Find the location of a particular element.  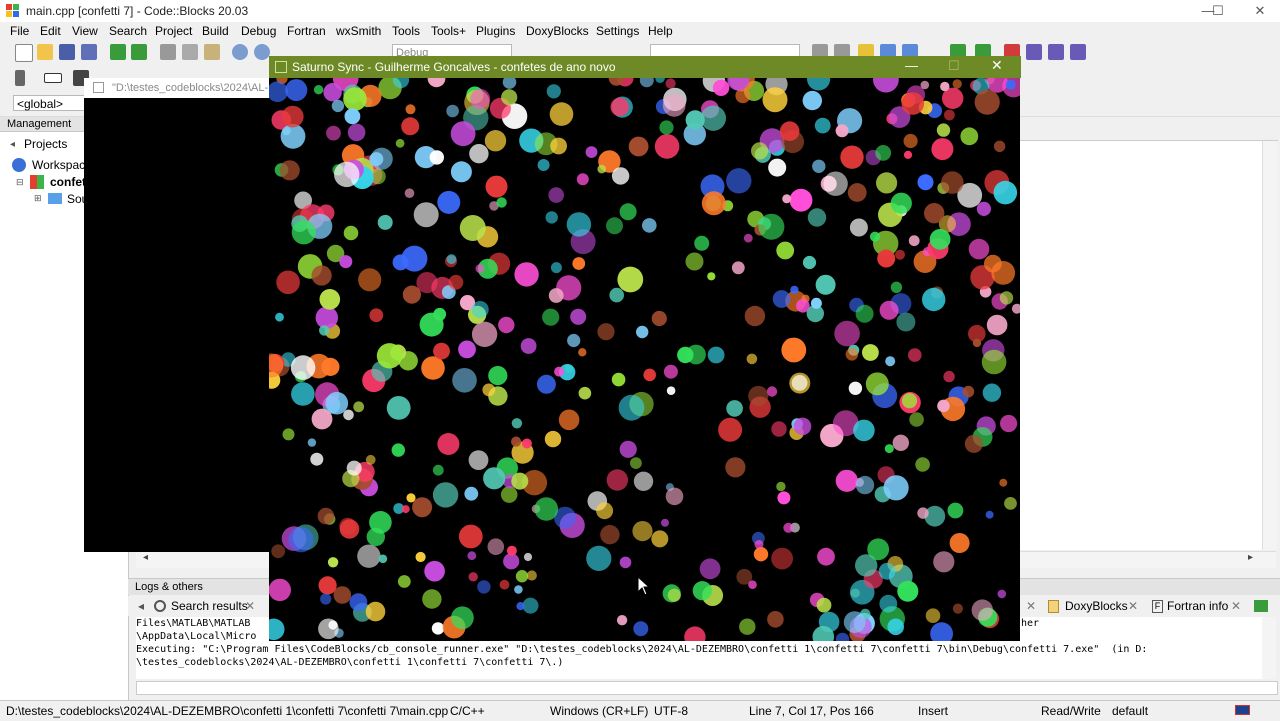

pointer-icon is located at coordinates (20, 78).